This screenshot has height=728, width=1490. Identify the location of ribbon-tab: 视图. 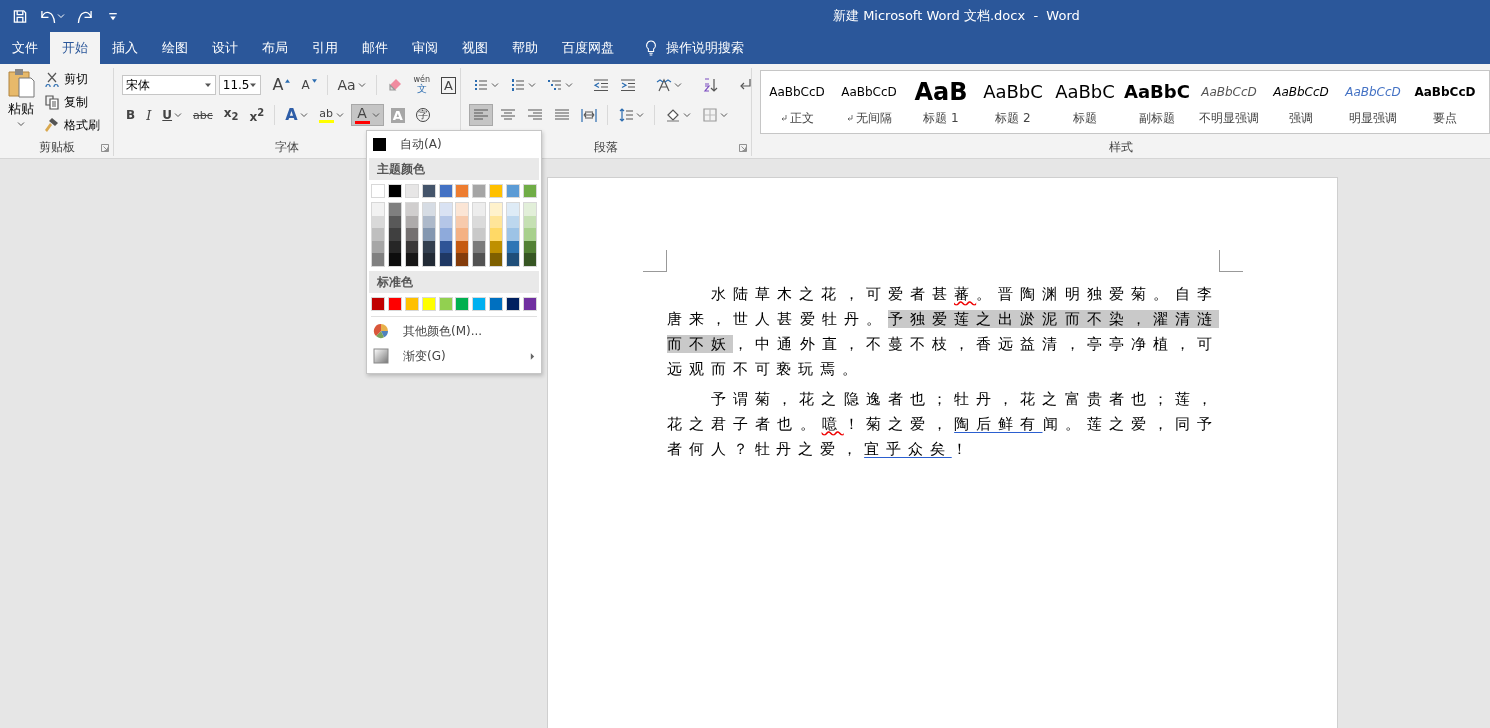
(475, 48).